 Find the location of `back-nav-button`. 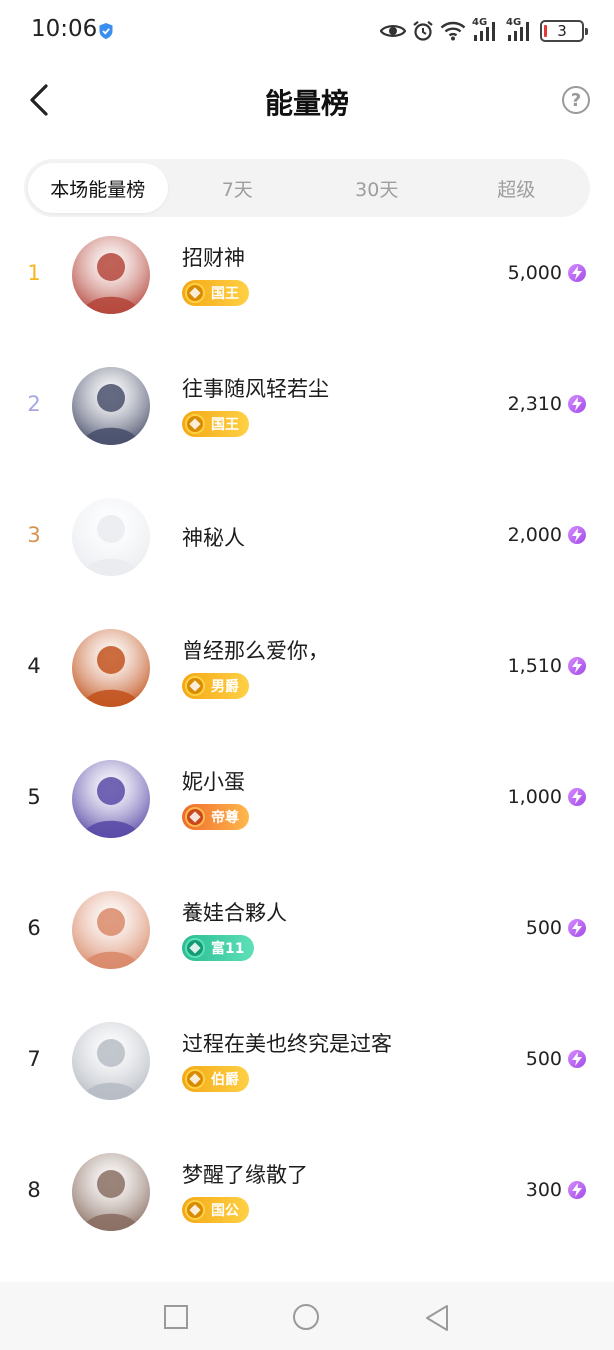

back-nav-button is located at coordinates (437, 1318).